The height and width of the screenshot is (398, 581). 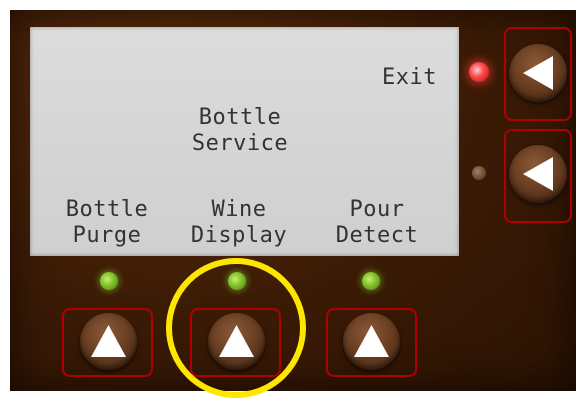 What do you see at coordinates (479, 173) in the screenshot?
I see `side-indicator-led` at bounding box center [479, 173].